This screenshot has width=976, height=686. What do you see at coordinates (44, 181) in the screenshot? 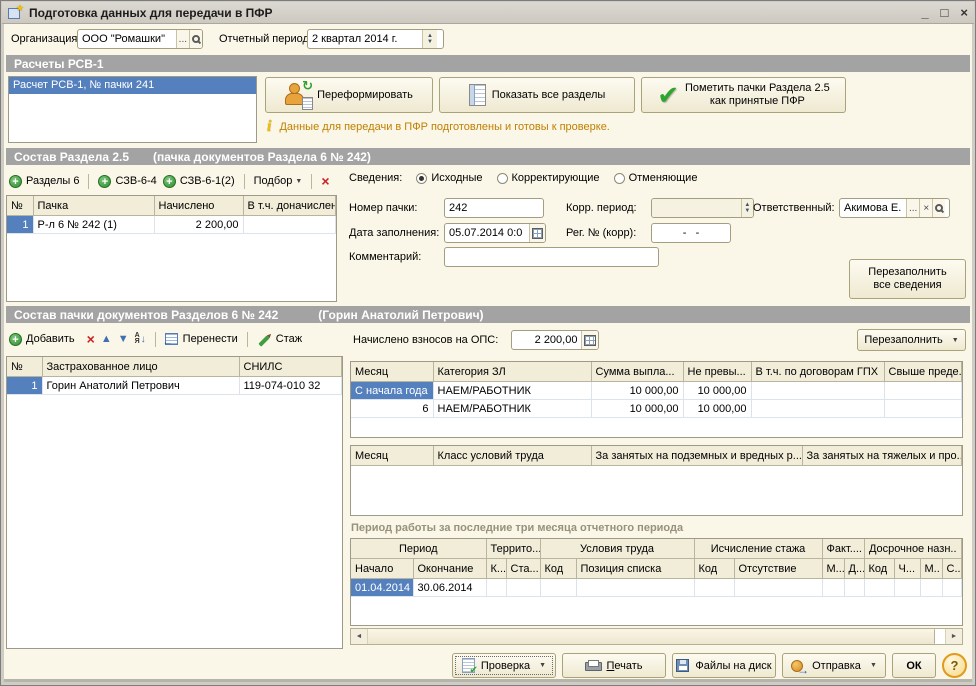
I see `add-sections6-button: + Разделы 6` at bounding box center [44, 181].